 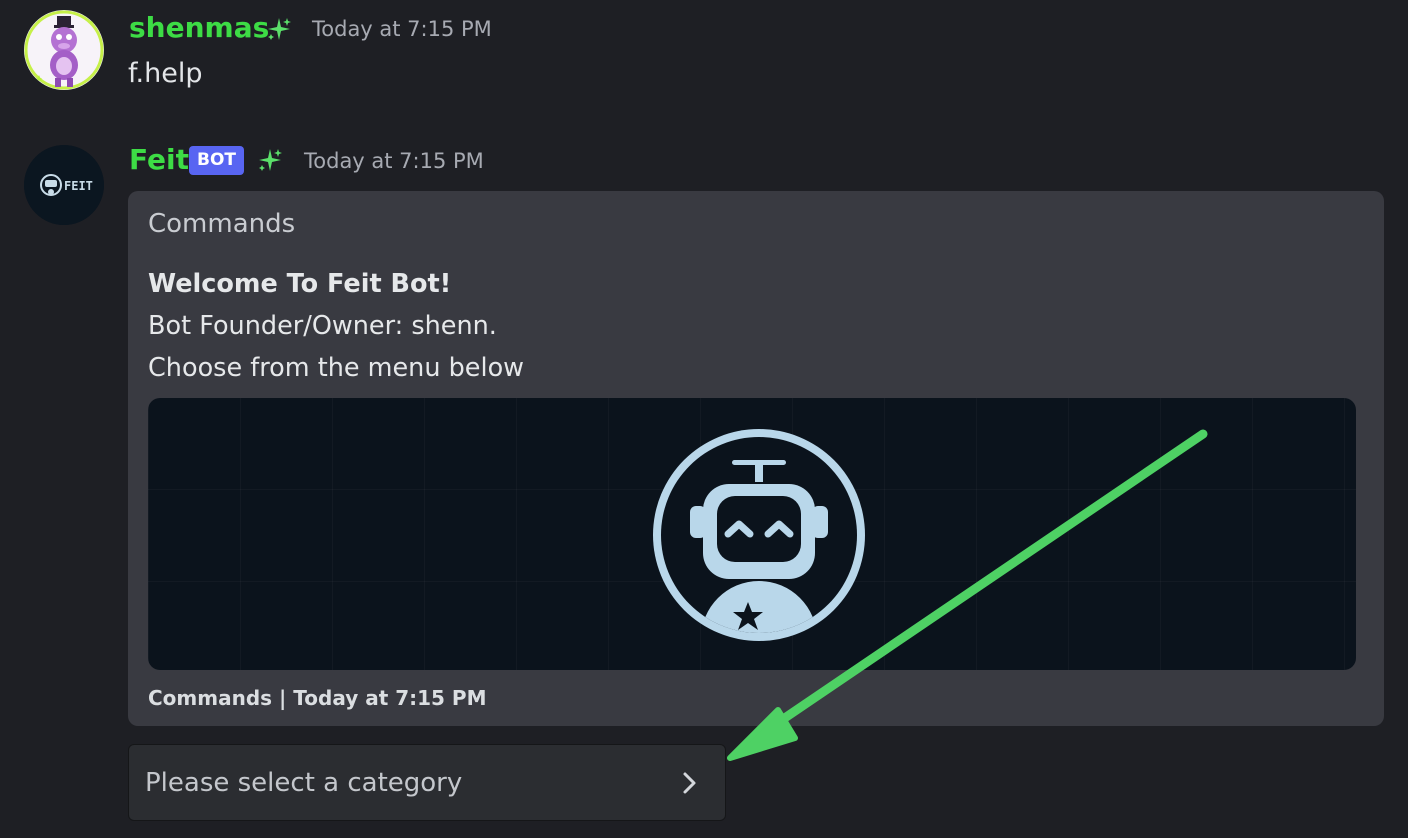 I want to click on username: shenmas, so click(x=199, y=28).